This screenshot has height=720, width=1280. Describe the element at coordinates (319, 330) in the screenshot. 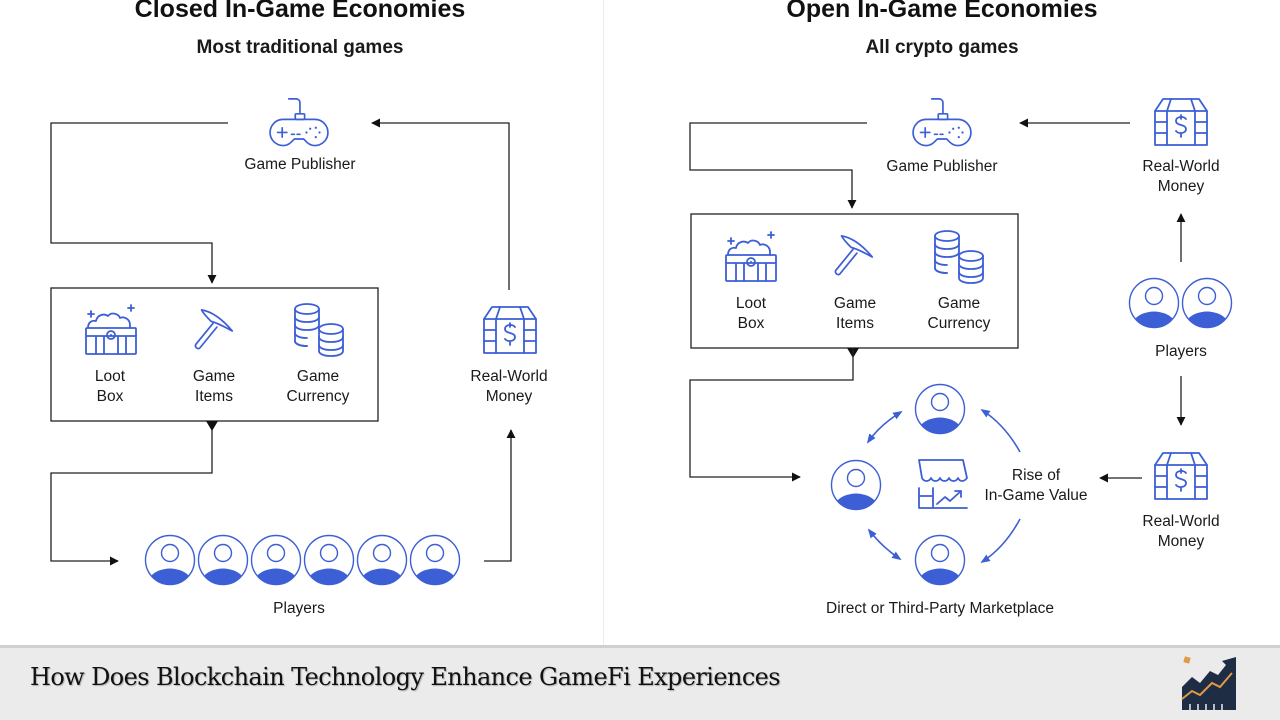

I see `left-coins-icon` at that location.